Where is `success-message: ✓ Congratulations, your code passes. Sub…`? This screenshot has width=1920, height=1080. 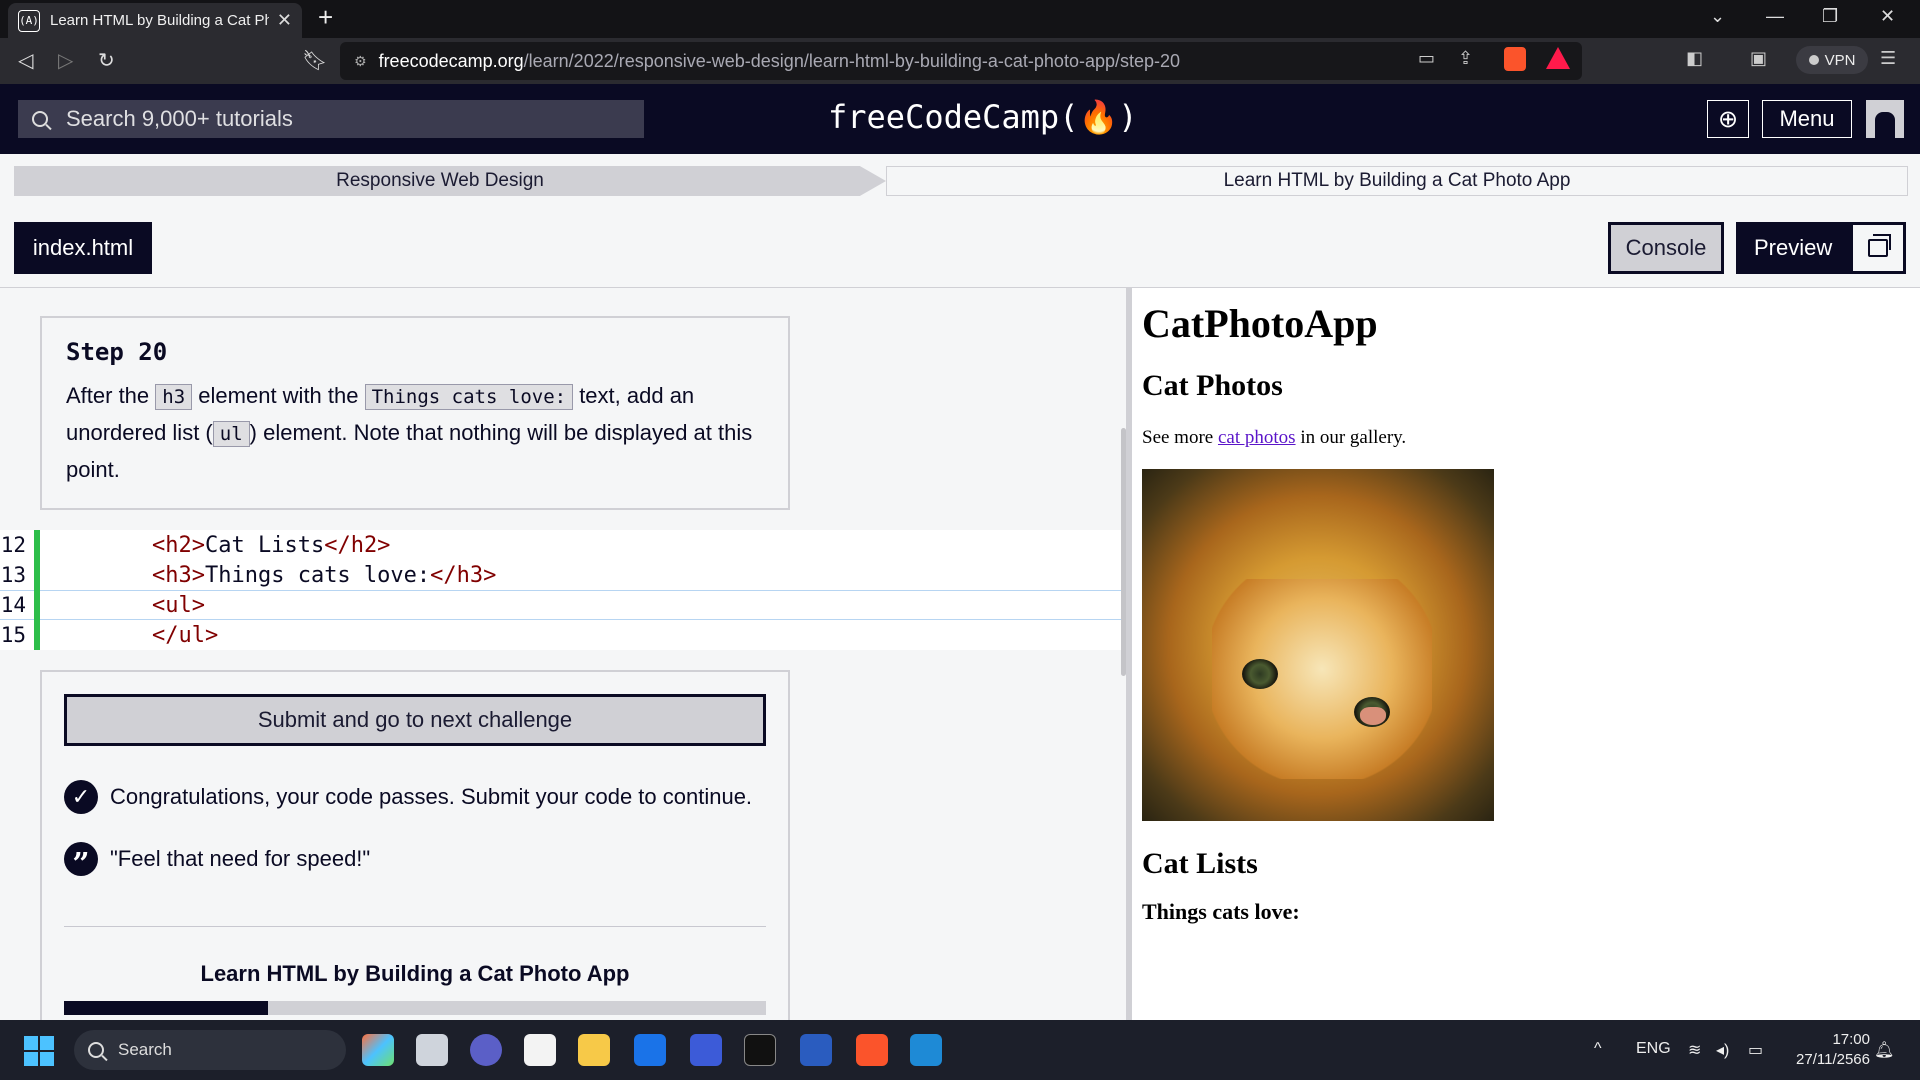
success-message: ✓ Congratulations, your code passes. Sub… is located at coordinates (415, 797).